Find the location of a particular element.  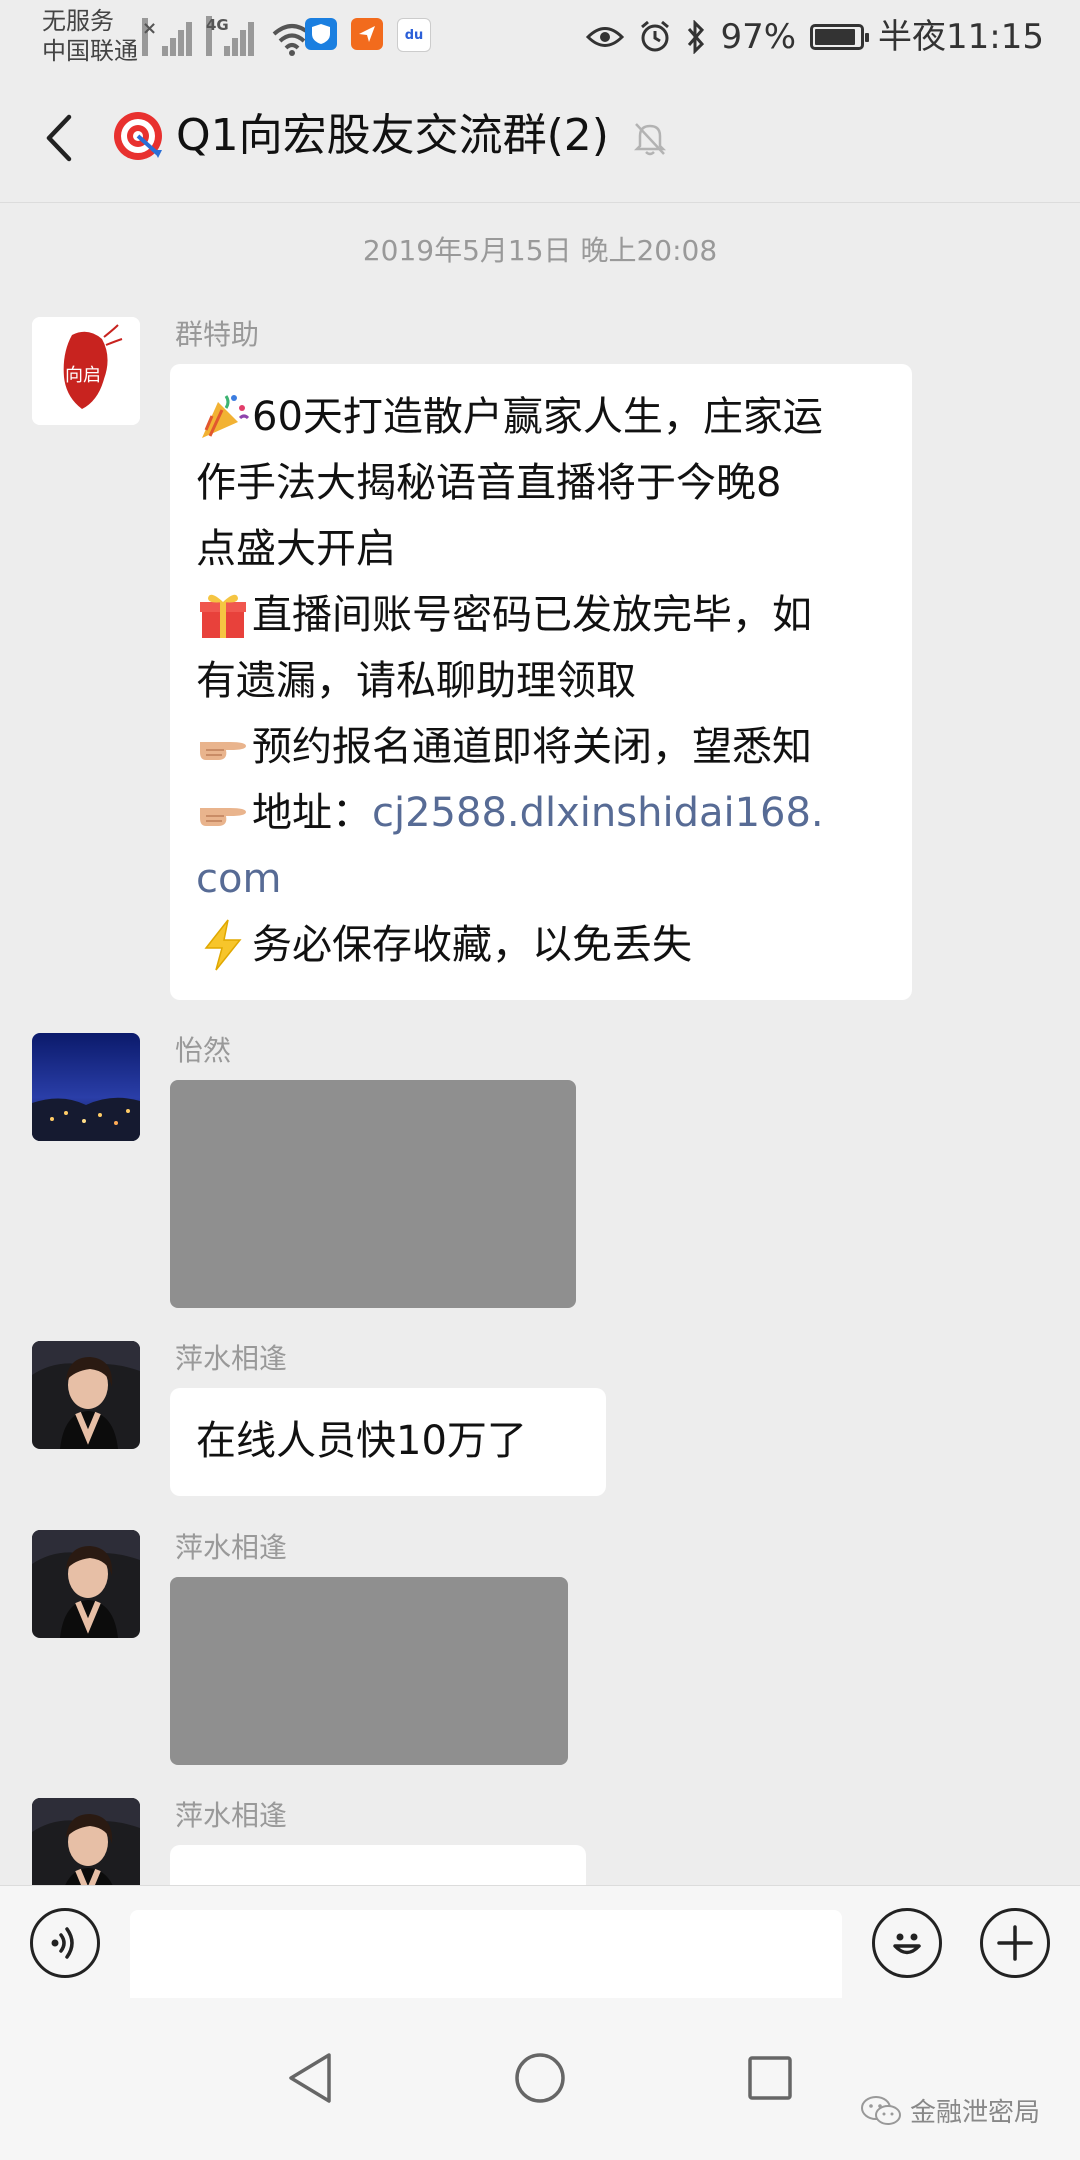

brand-logo-icon: 向启 is located at coordinates (86, 371).